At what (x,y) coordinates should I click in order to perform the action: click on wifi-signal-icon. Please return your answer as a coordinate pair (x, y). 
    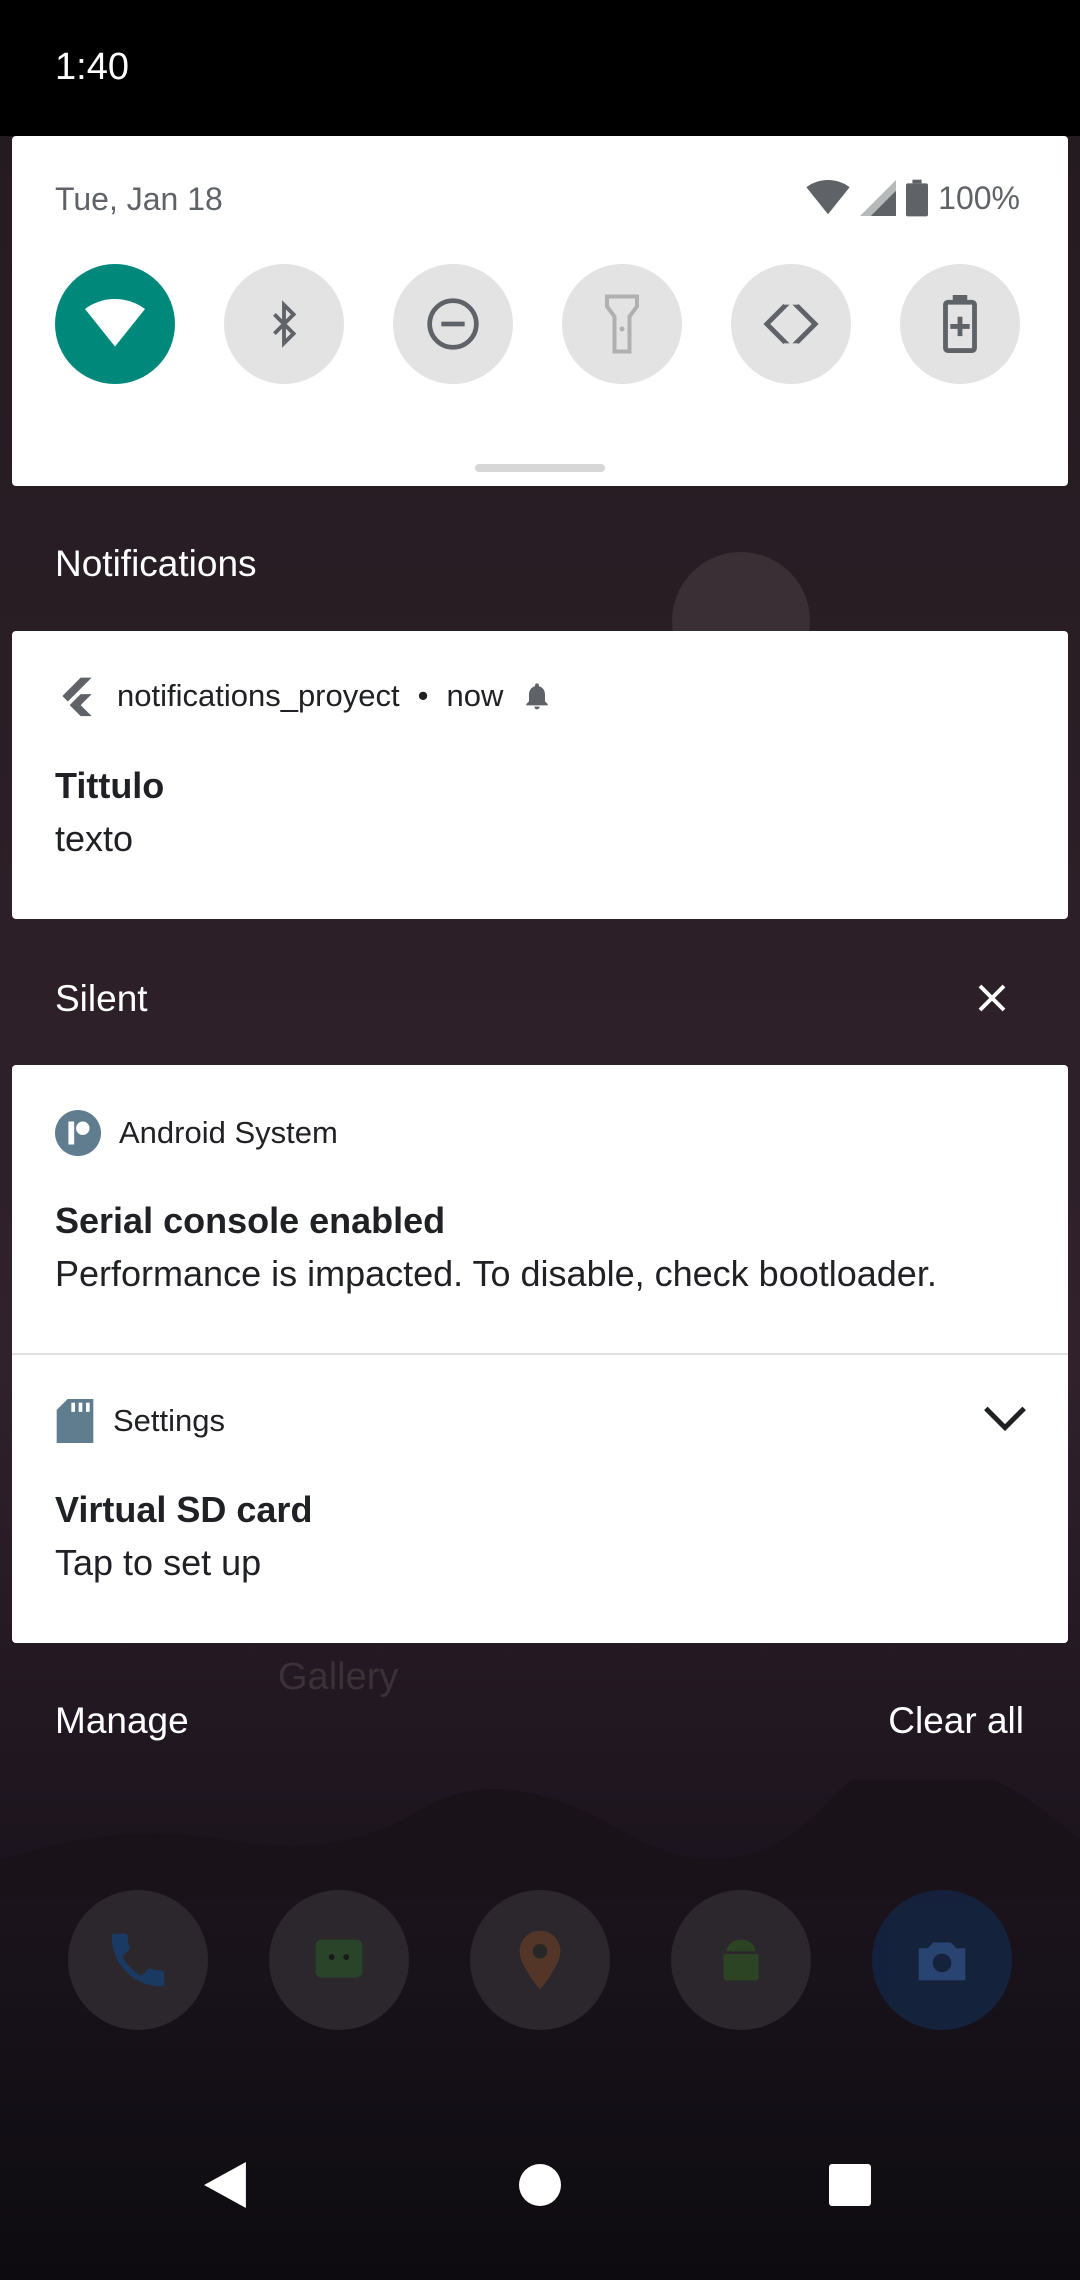
    Looking at the image, I should click on (828, 197).